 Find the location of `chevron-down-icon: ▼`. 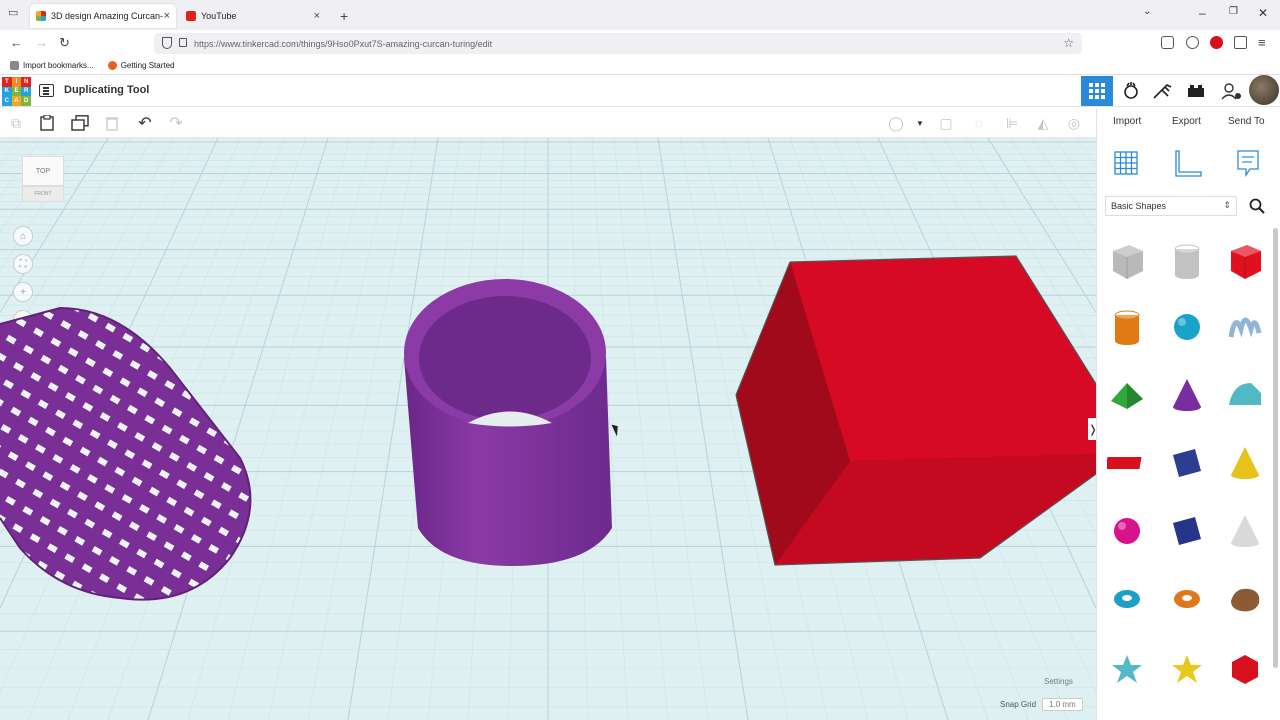

chevron-down-icon: ▼ is located at coordinates (920, 123).